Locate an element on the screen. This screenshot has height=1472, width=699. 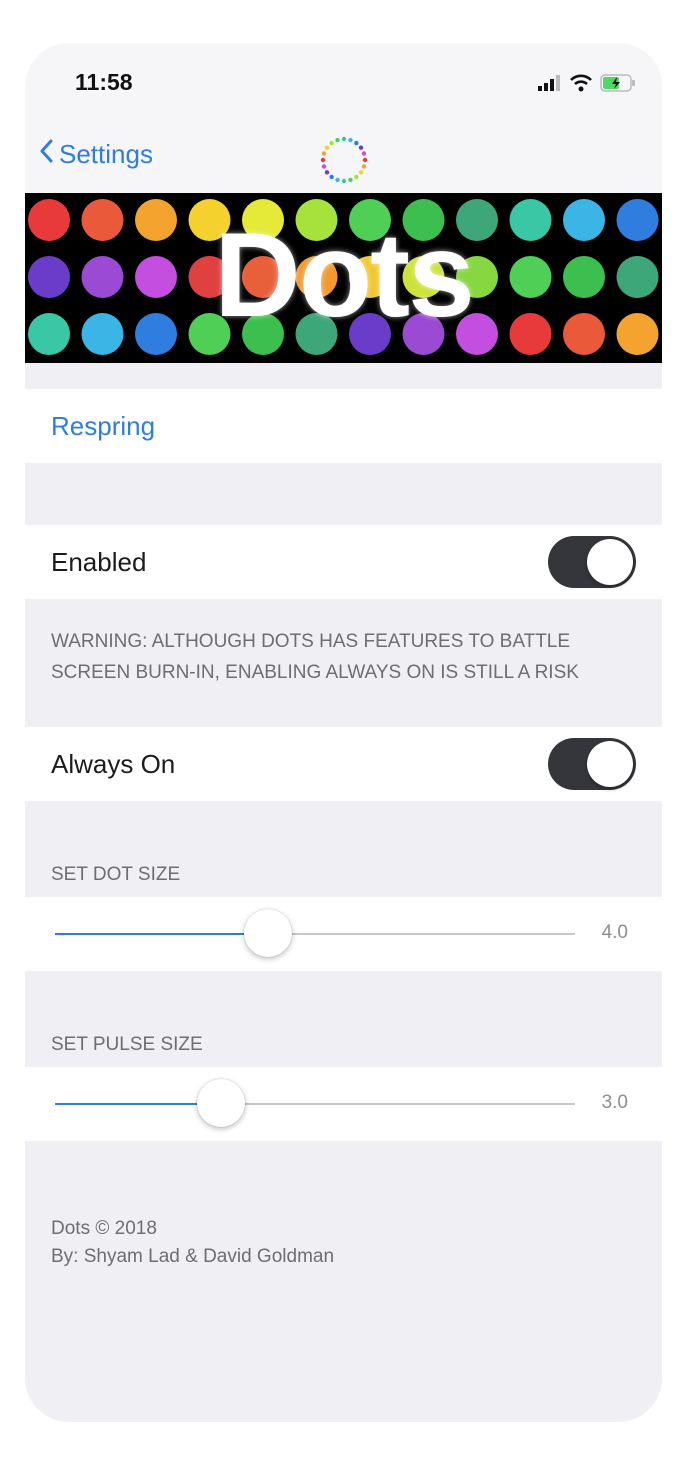
enabled-label: Enabled is located at coordinates (99, 562).